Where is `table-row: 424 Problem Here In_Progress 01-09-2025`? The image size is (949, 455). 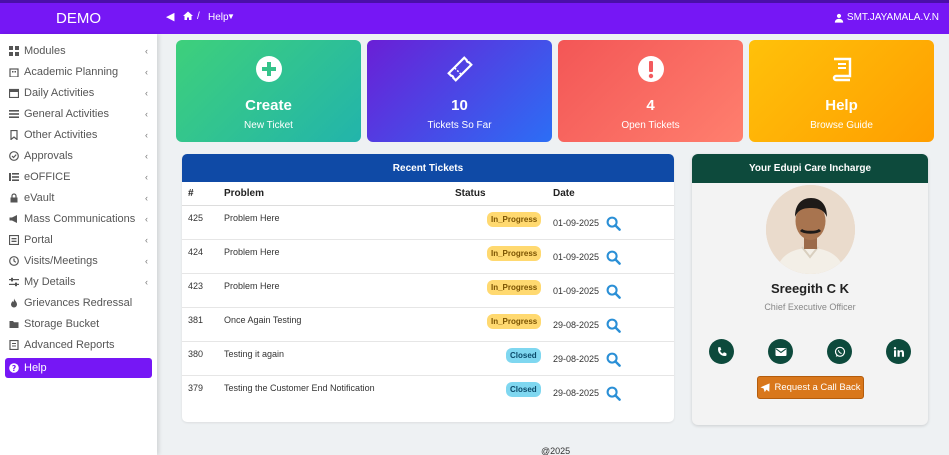
table-row: 424 Problem Here In_Progress 01-09-2025 is located at coordinates (428, 257).